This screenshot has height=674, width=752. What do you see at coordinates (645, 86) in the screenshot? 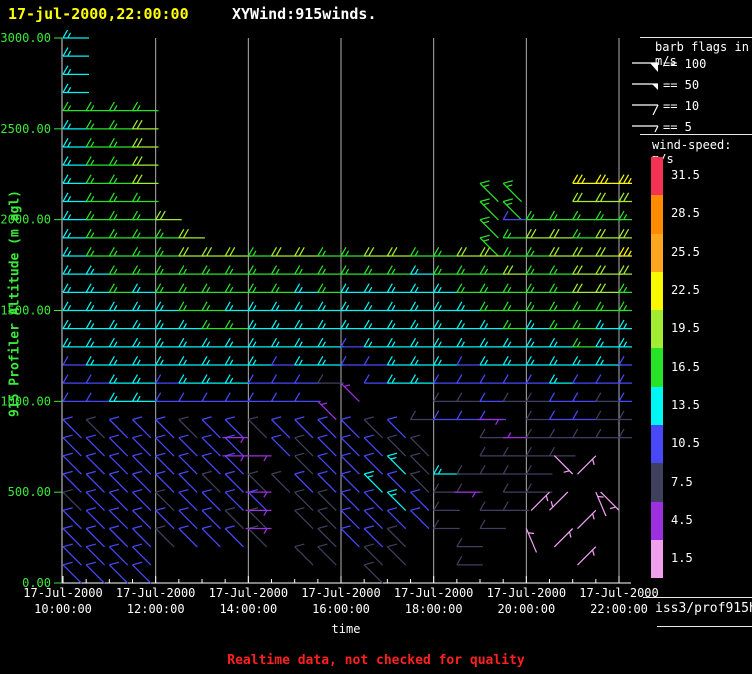
I see `flag-50-icon` at bounding box center [645, 86].